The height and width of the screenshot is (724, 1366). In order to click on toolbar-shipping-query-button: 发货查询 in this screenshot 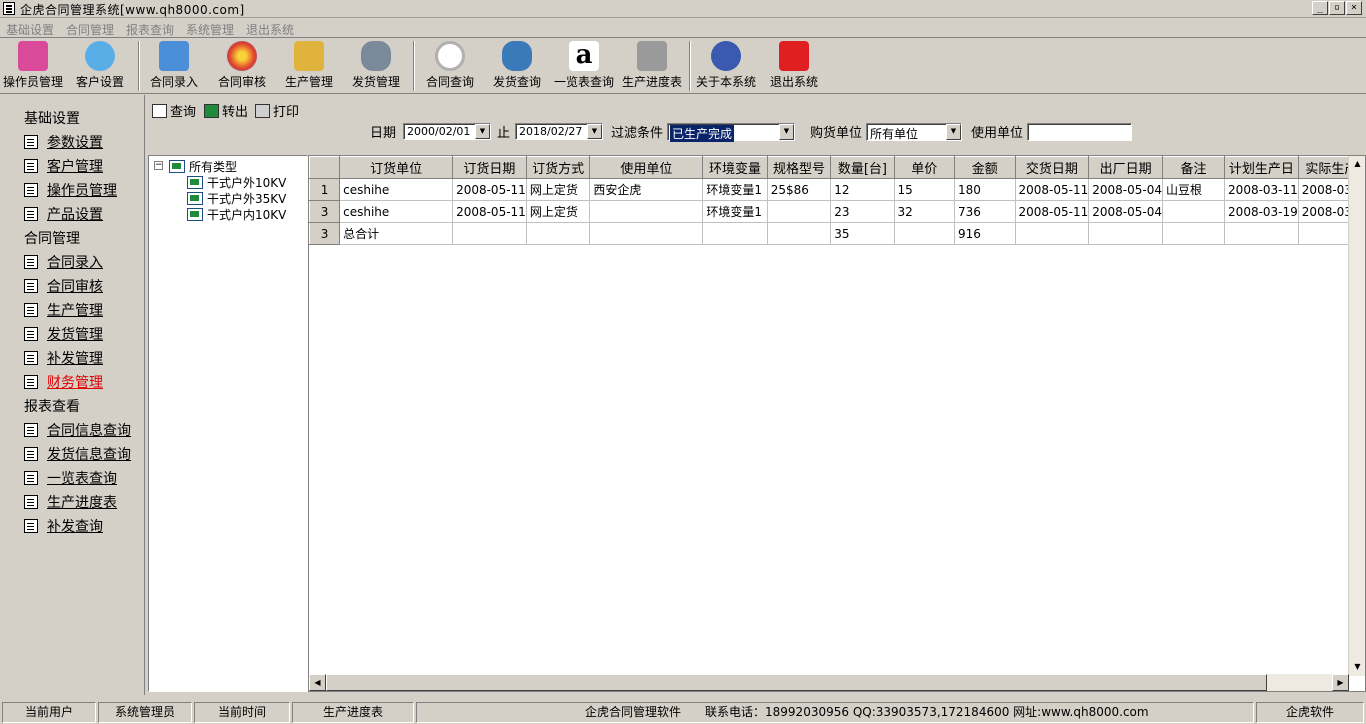, I will do `click(517, 67)`.